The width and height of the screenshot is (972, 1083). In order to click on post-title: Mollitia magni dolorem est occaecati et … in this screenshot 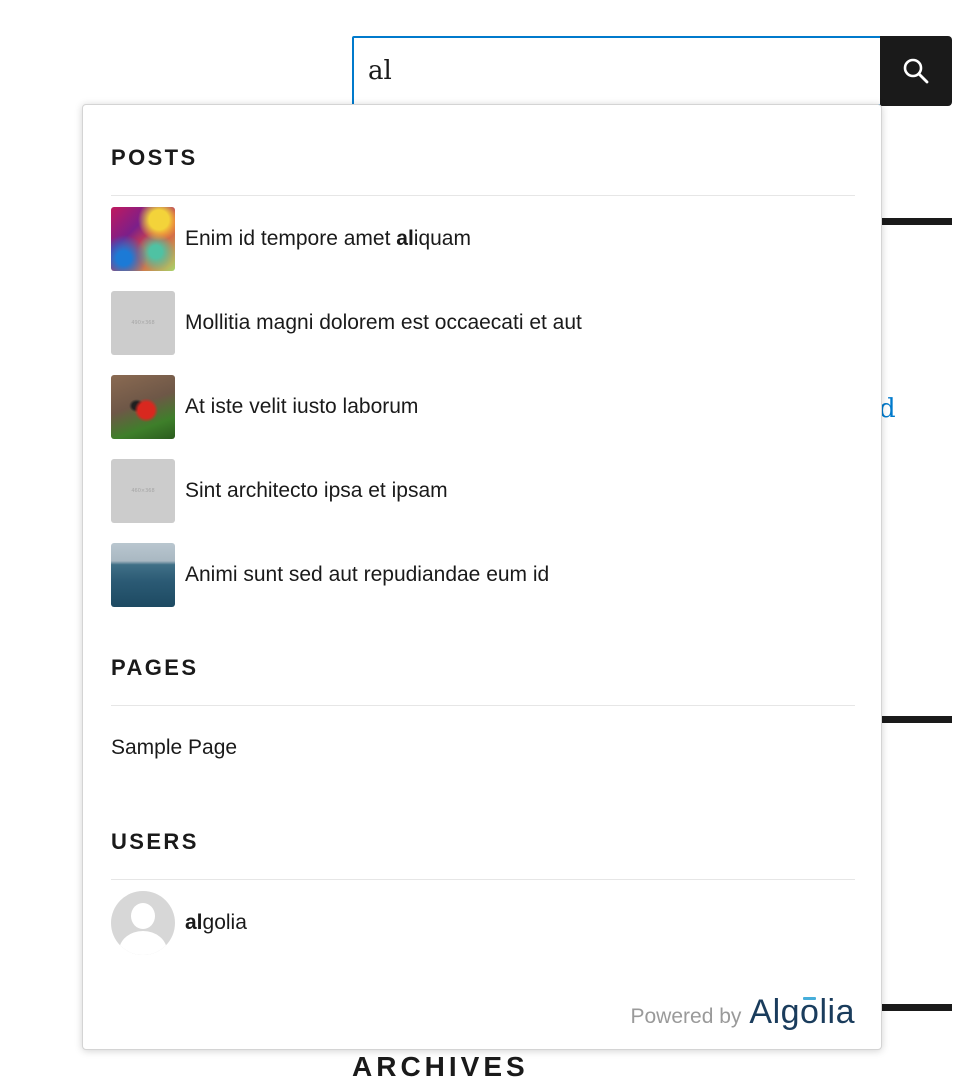, I will do `click(383, 322)`.